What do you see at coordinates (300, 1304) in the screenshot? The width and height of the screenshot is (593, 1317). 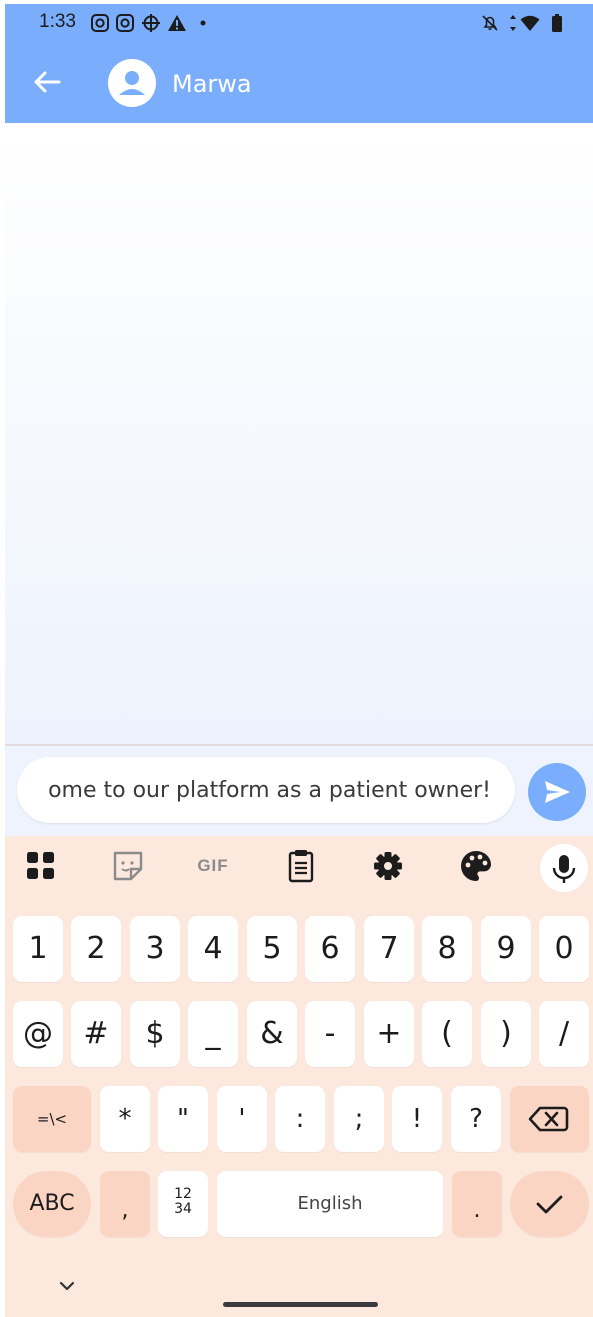 I see `home-indicator` at bounding box center [300, 1304].